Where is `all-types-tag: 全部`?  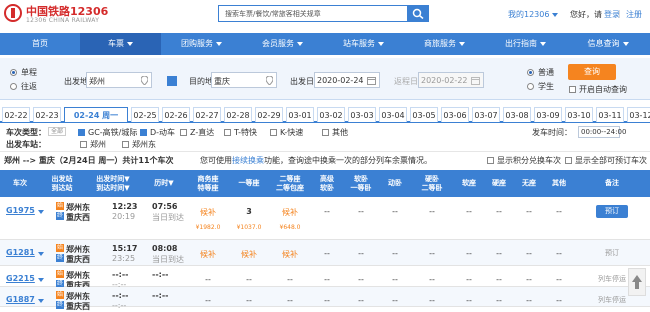 all-types-tag: 全部 is located at coordinates (57, 131).